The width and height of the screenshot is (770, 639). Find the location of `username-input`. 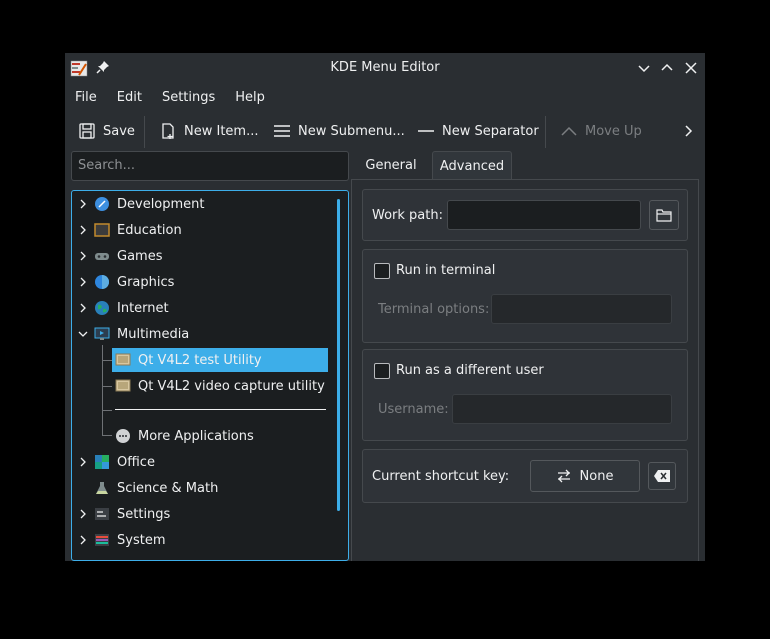

username-input is located at coordinates (562, 409).